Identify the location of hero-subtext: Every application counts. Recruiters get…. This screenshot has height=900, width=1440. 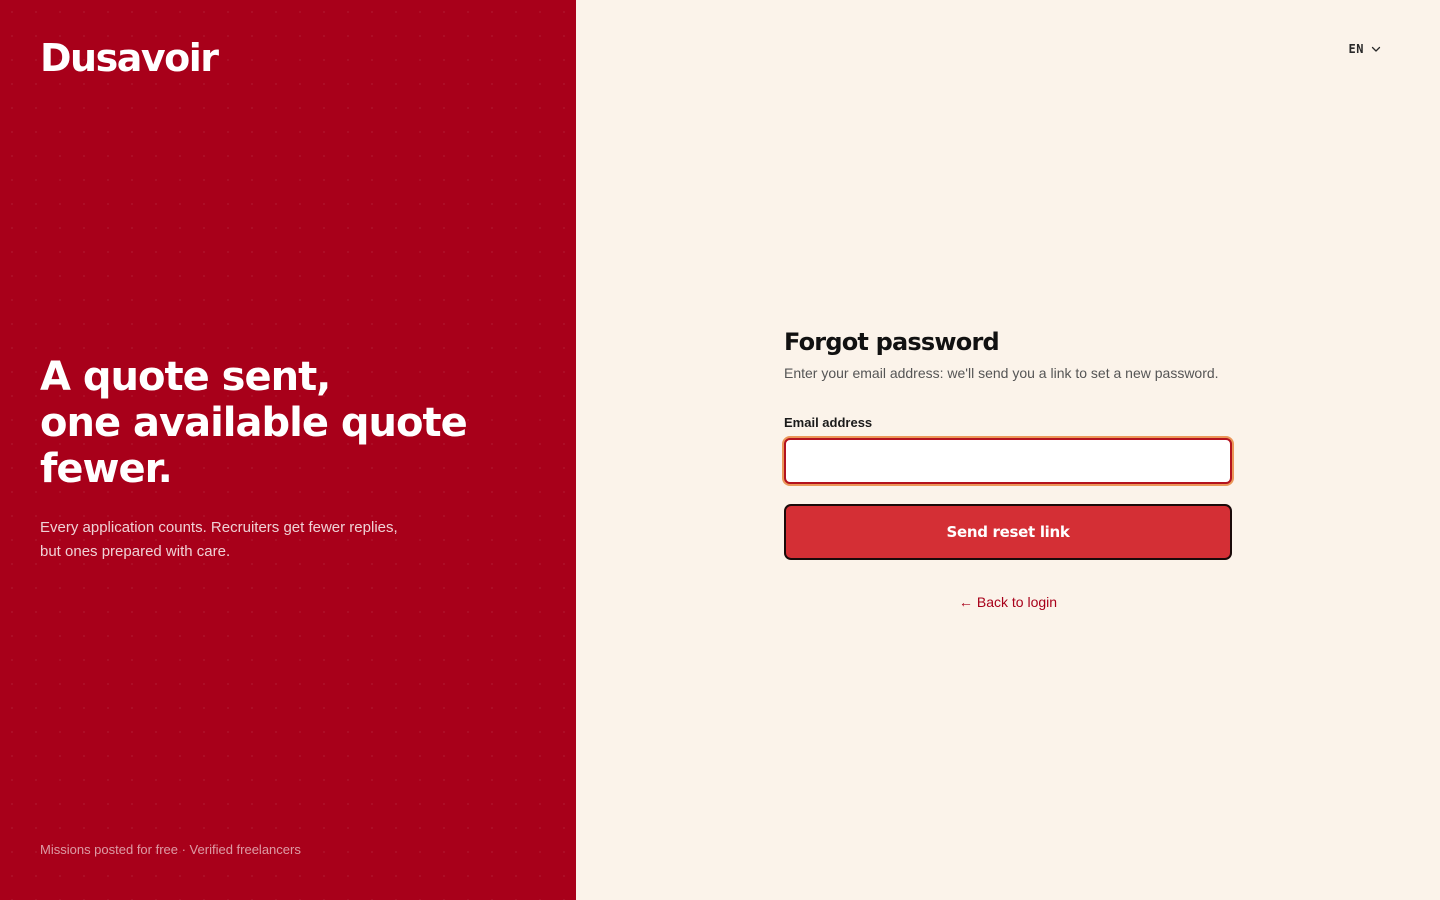
(260, 540).